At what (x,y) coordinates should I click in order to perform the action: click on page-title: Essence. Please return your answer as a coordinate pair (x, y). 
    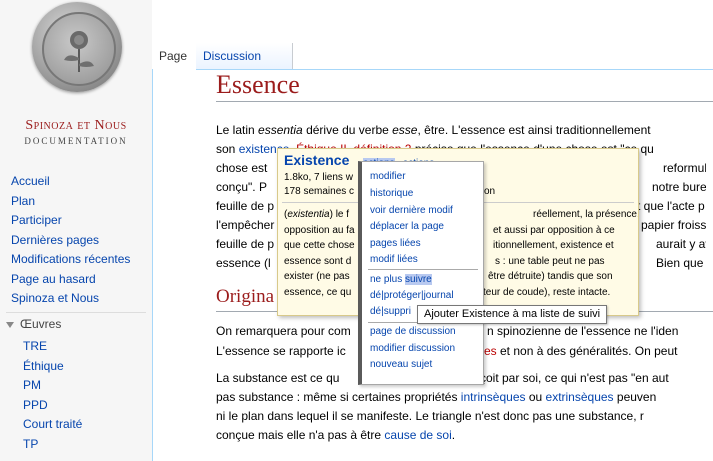
    Looking at the image, I should click on (258, 84).